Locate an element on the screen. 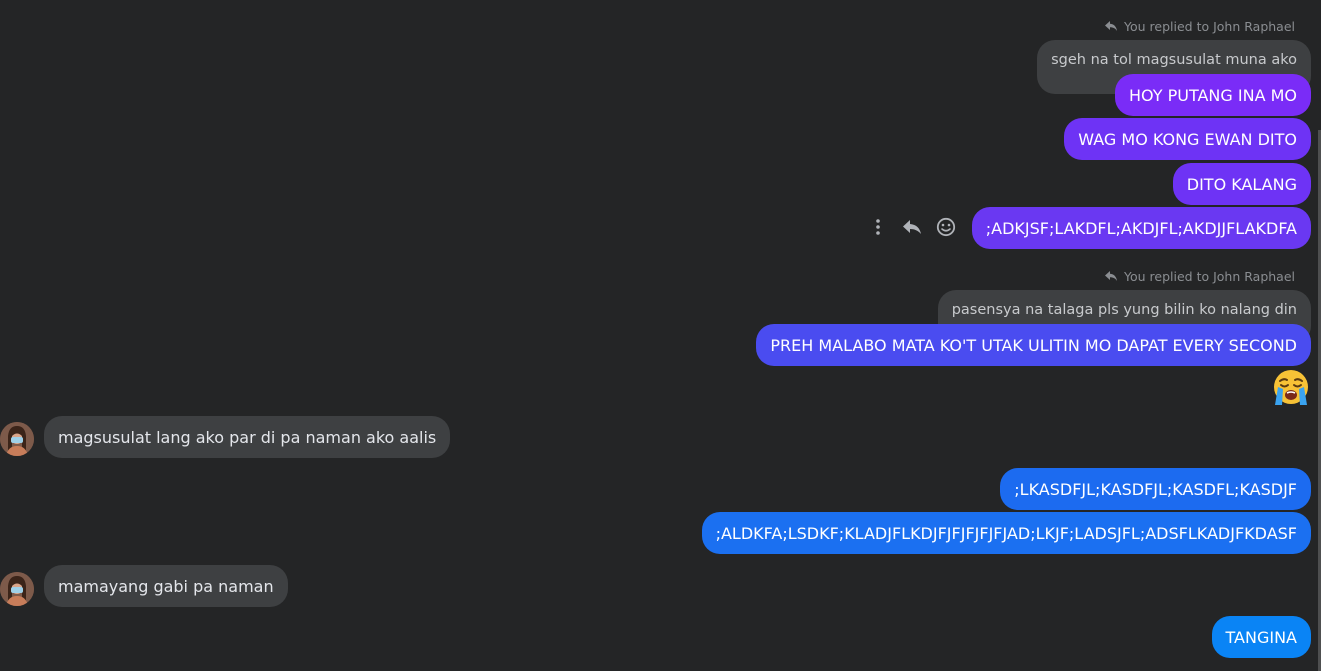 The width and height of the screenshot is (1321, 671). outgoing-message: TANGINA is located at coordinates (1261, 637).